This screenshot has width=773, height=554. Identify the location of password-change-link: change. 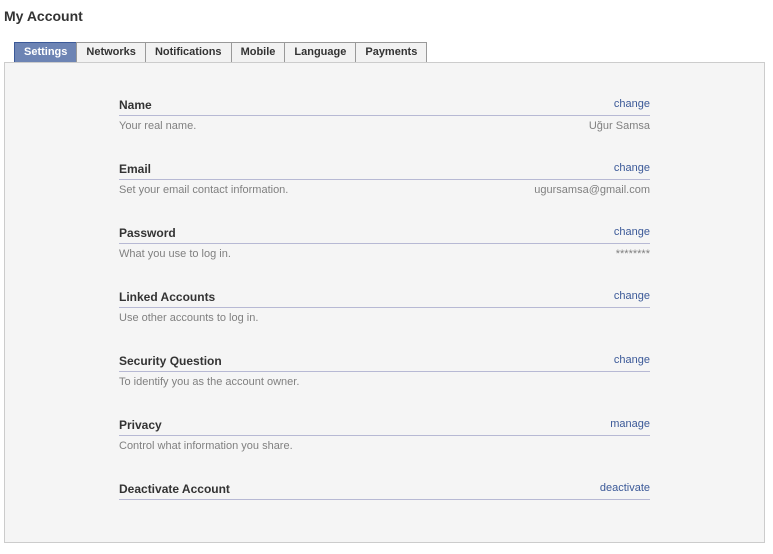
(632, 232).